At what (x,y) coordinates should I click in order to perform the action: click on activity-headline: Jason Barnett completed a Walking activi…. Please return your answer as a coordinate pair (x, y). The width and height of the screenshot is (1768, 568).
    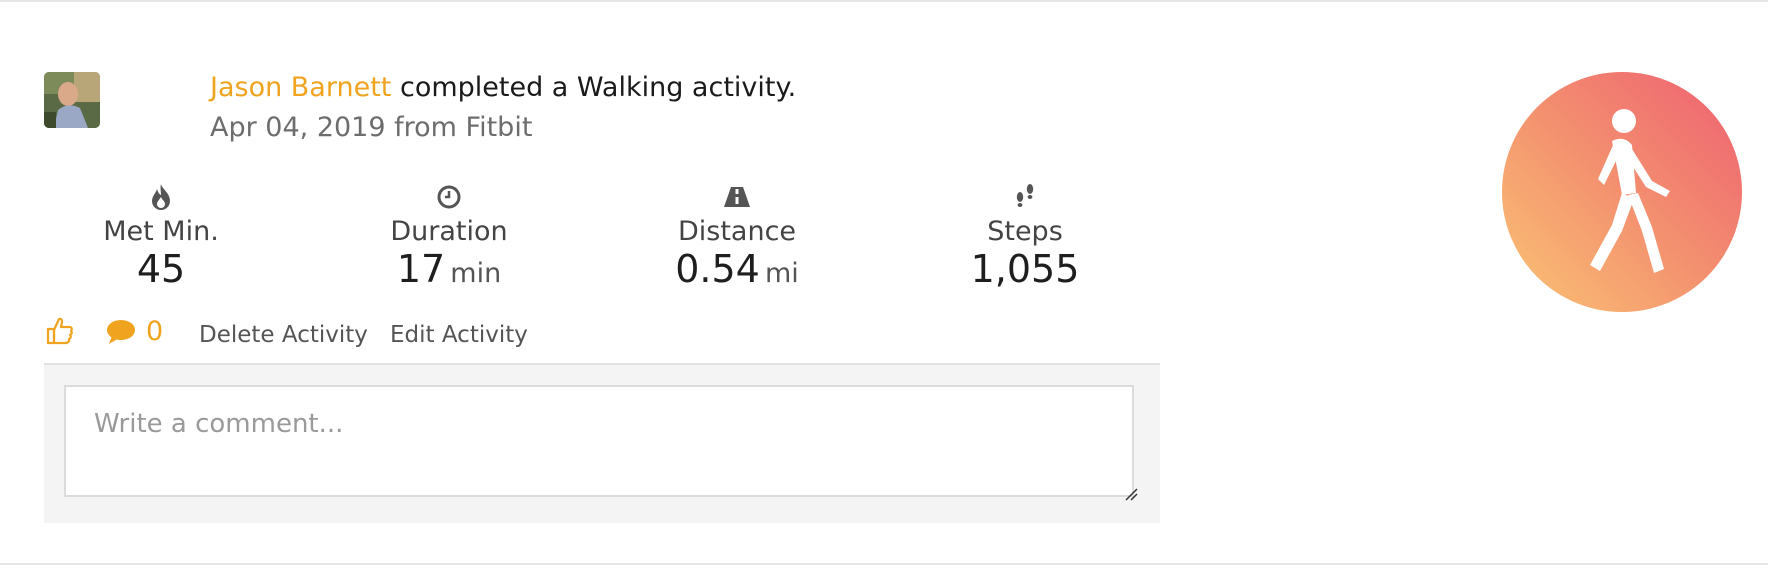
    Looking at the image, I should click on (503, 87).